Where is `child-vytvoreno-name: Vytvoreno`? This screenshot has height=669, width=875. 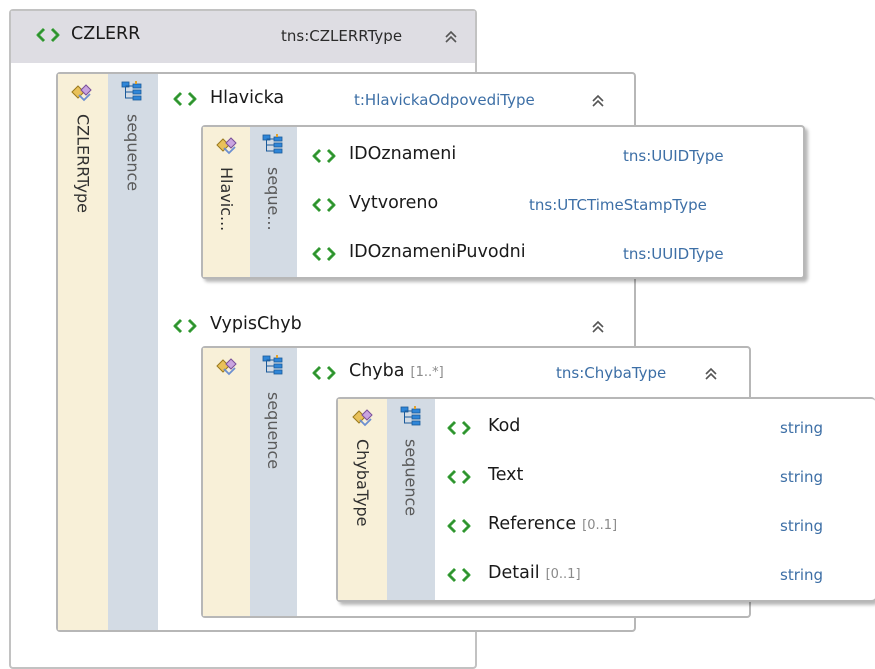
child-vytvoreno-name: Vytvoreno is located at coordinates (393, 203).